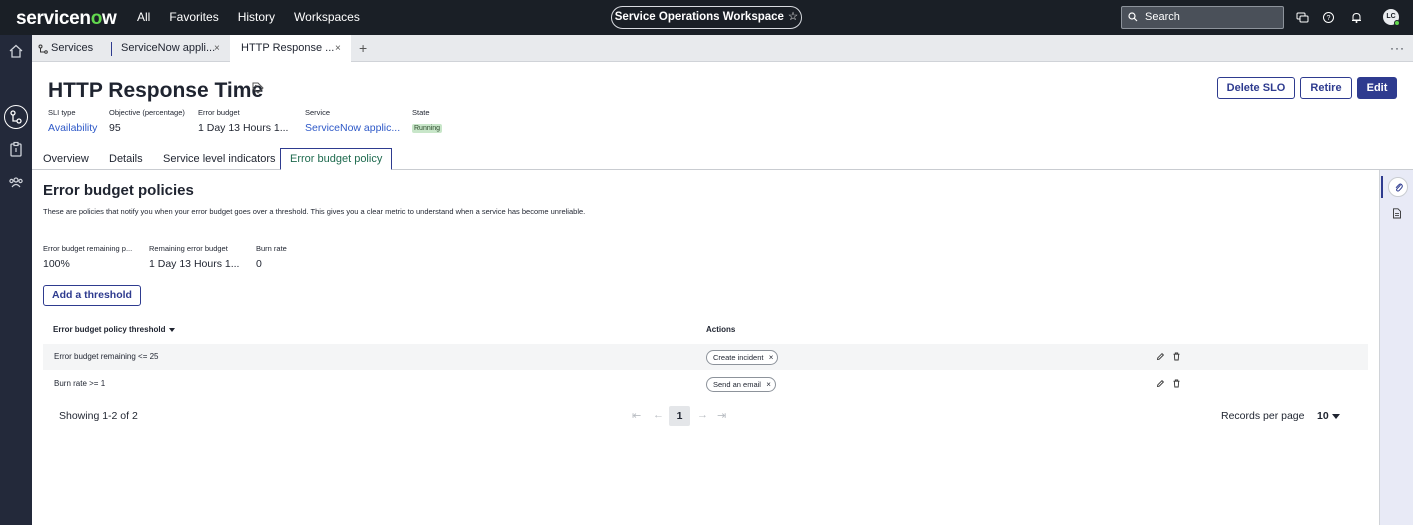 The width and height of the screenshot is (1413, 525). What do you see at coordinates (106, 356) in the screenshot?
I see `threshold-cell: Error budget remaining <= 25` at bounding box center [106, 356].